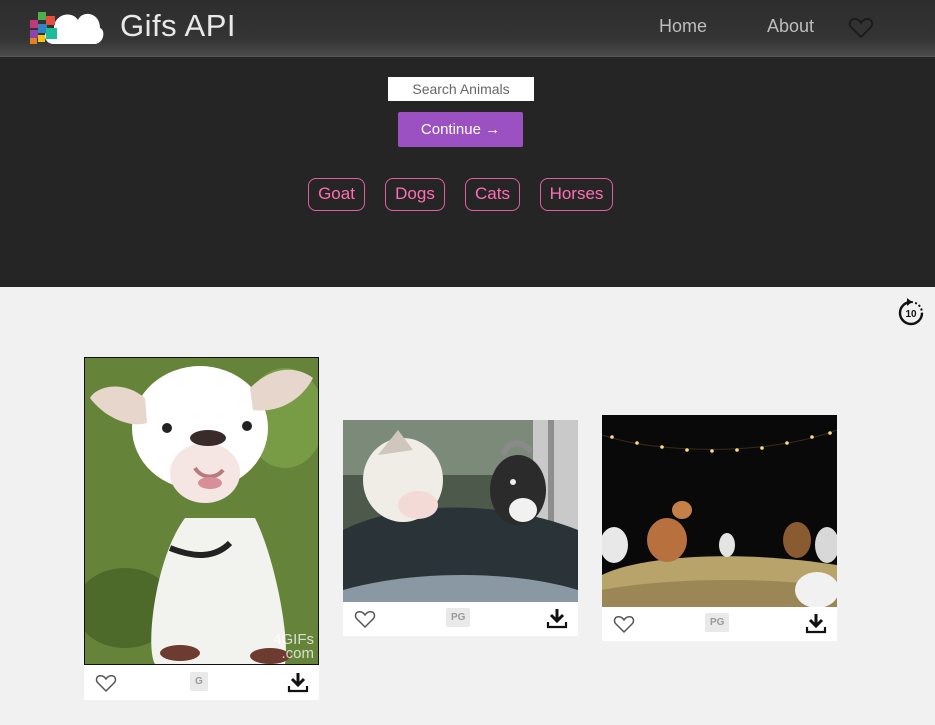 The image size is (935, 725). What do you see at coordinates (683, 26) in the screenshot?
I see `nav-home-link: Home` at bounding box center [683, 26].